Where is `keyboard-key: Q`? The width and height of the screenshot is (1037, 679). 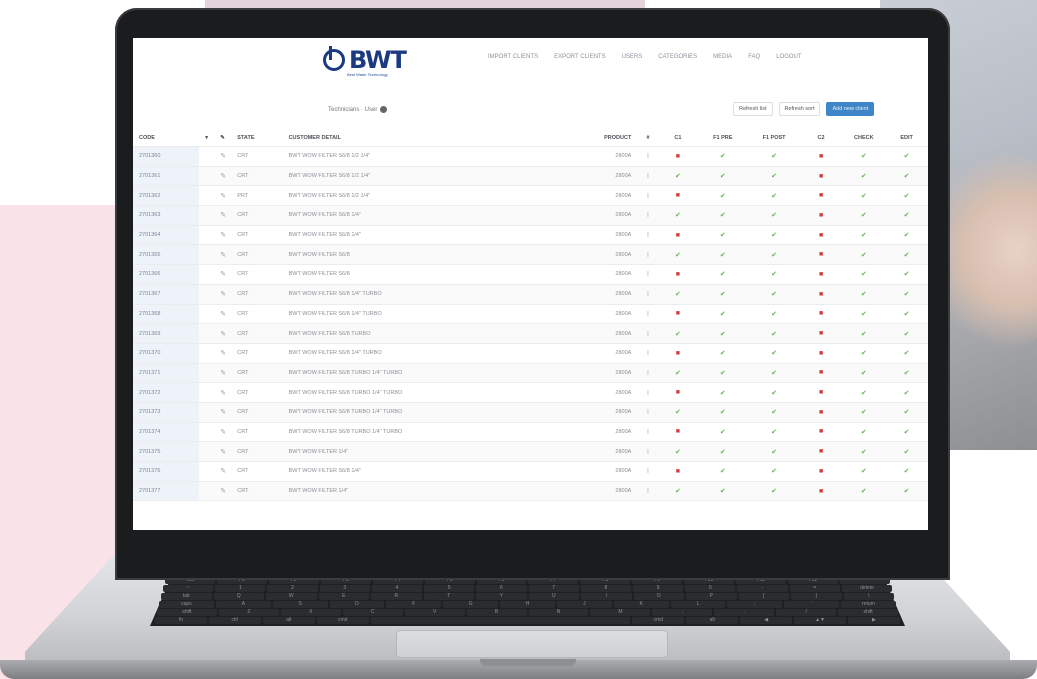
keyboard-key: Q is located at coordinates (238, 596).